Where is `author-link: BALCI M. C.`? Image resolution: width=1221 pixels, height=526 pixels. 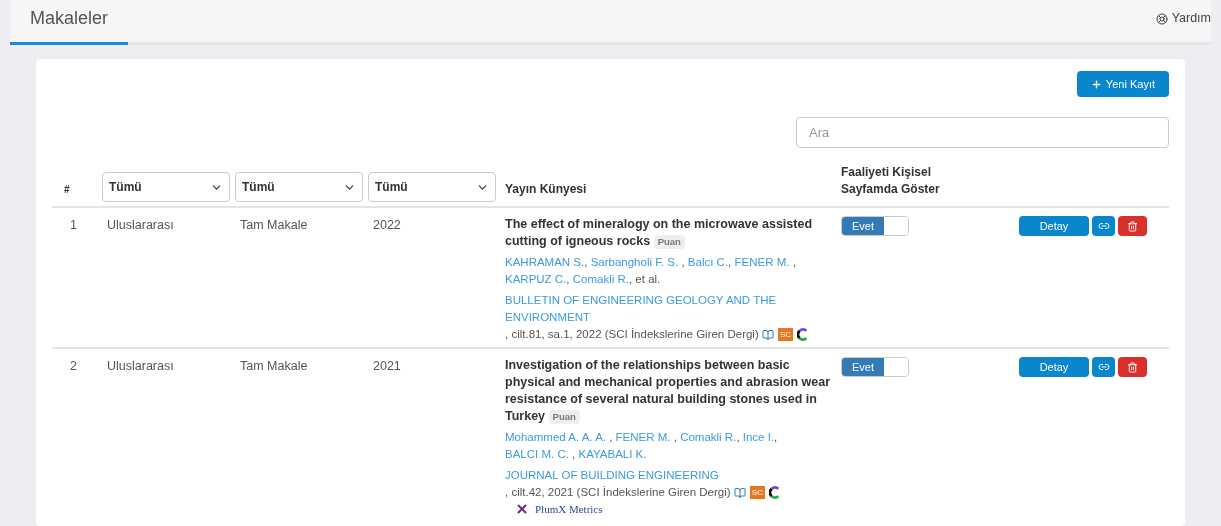
author-link: BALCI M. C. is located at coordinates (537, 454).